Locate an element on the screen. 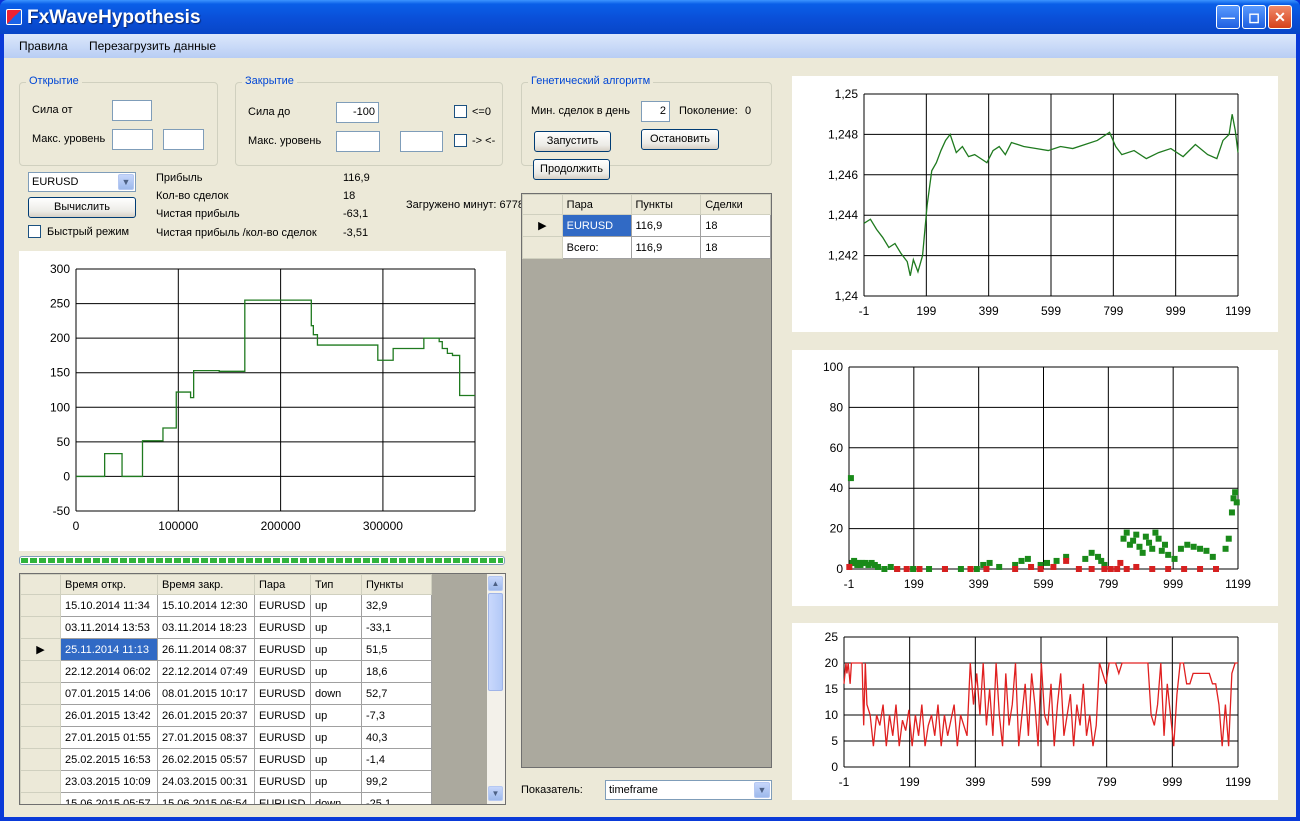 This screenshot has height=821, width=1300. menu-reload-data: Перезагрузить данные is located at coordinates (152, 46).